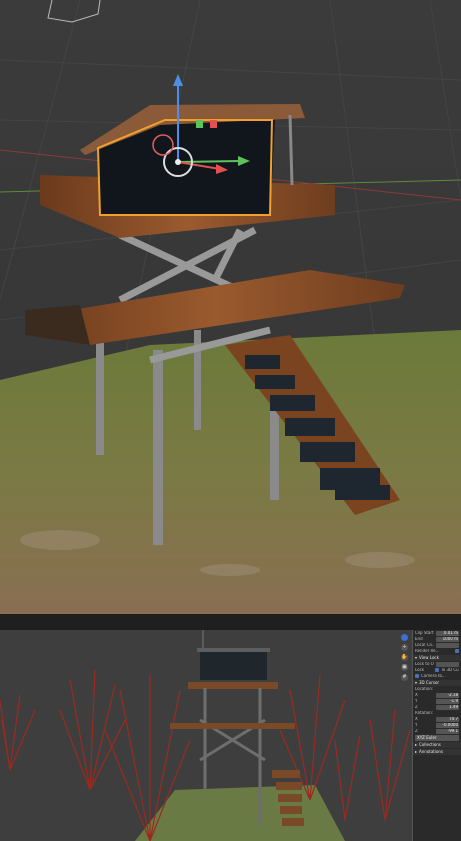 This screenshot has height=841, width=461. I want to click on navigation-gizmo: + ✋ ▣ #, so click(405, 659).